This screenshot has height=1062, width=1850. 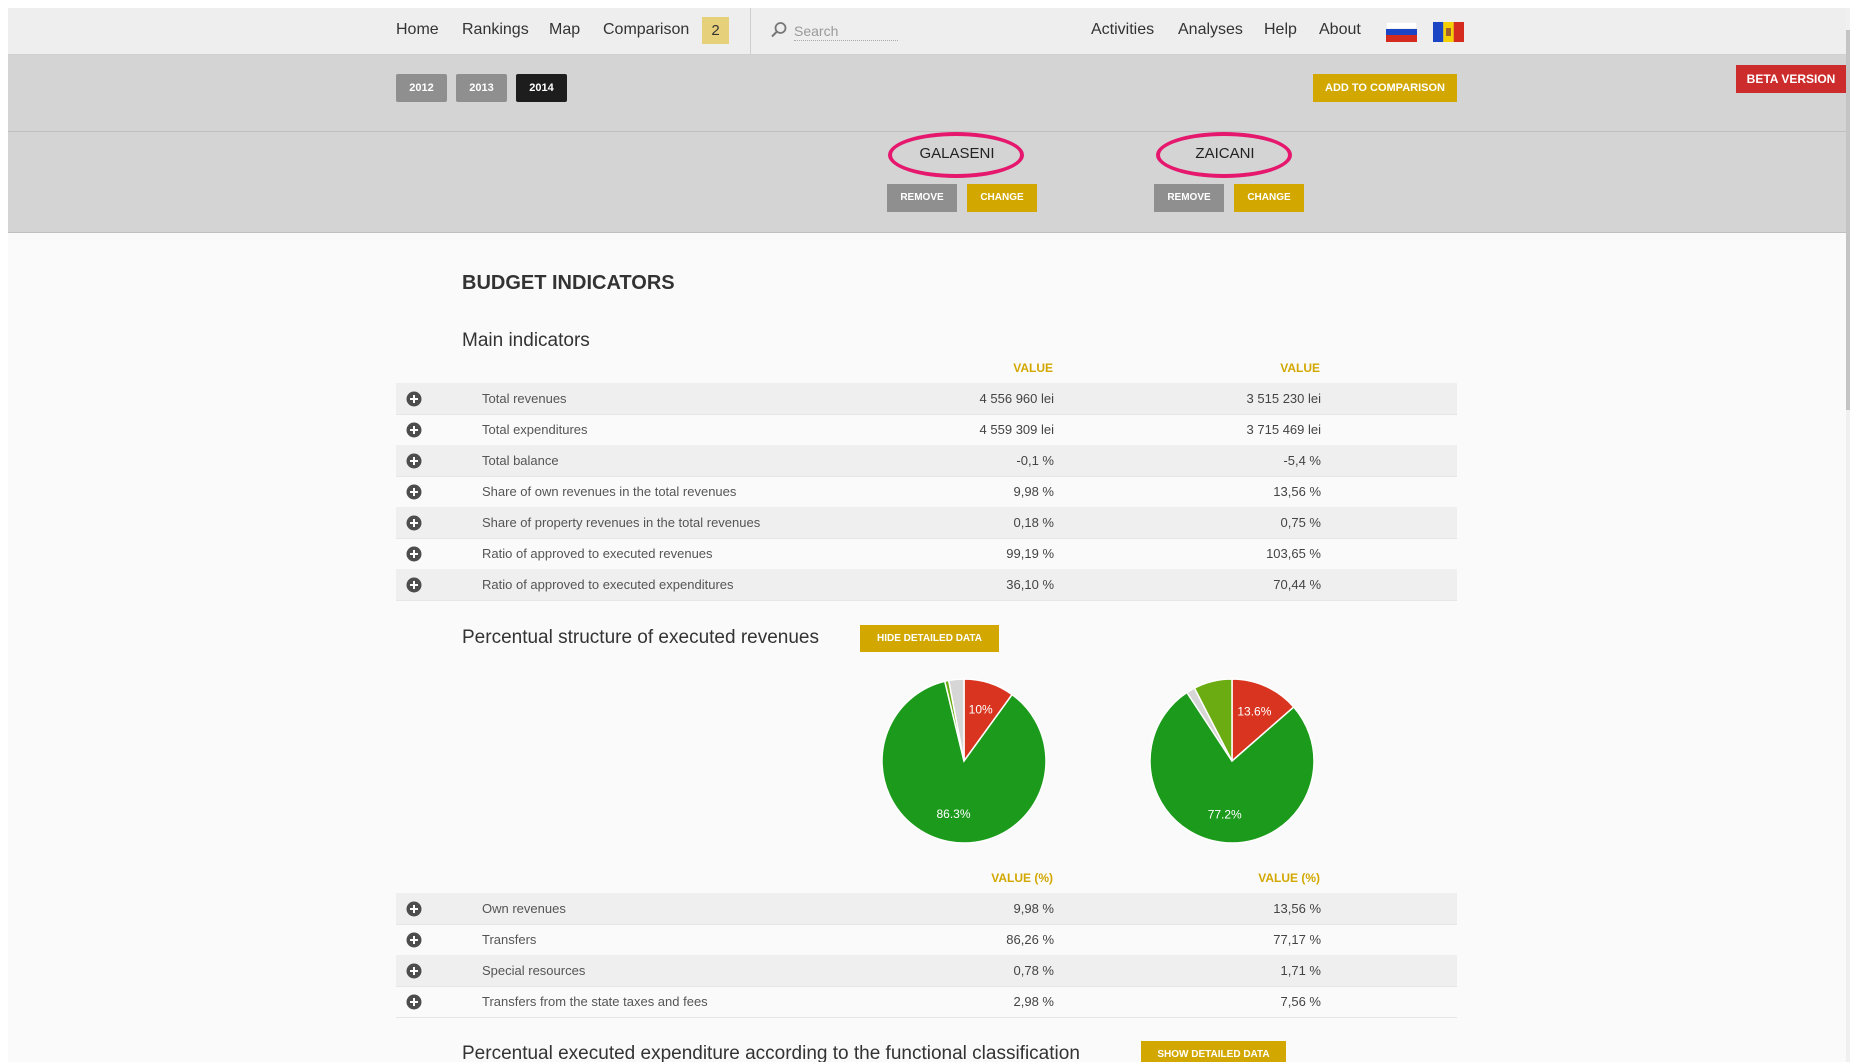 What do you see at coordinates (926, 461) in the screenshot?
I see `table-row: Total balance -0,1 % -5,4 %` at bounding box center [926, 461].